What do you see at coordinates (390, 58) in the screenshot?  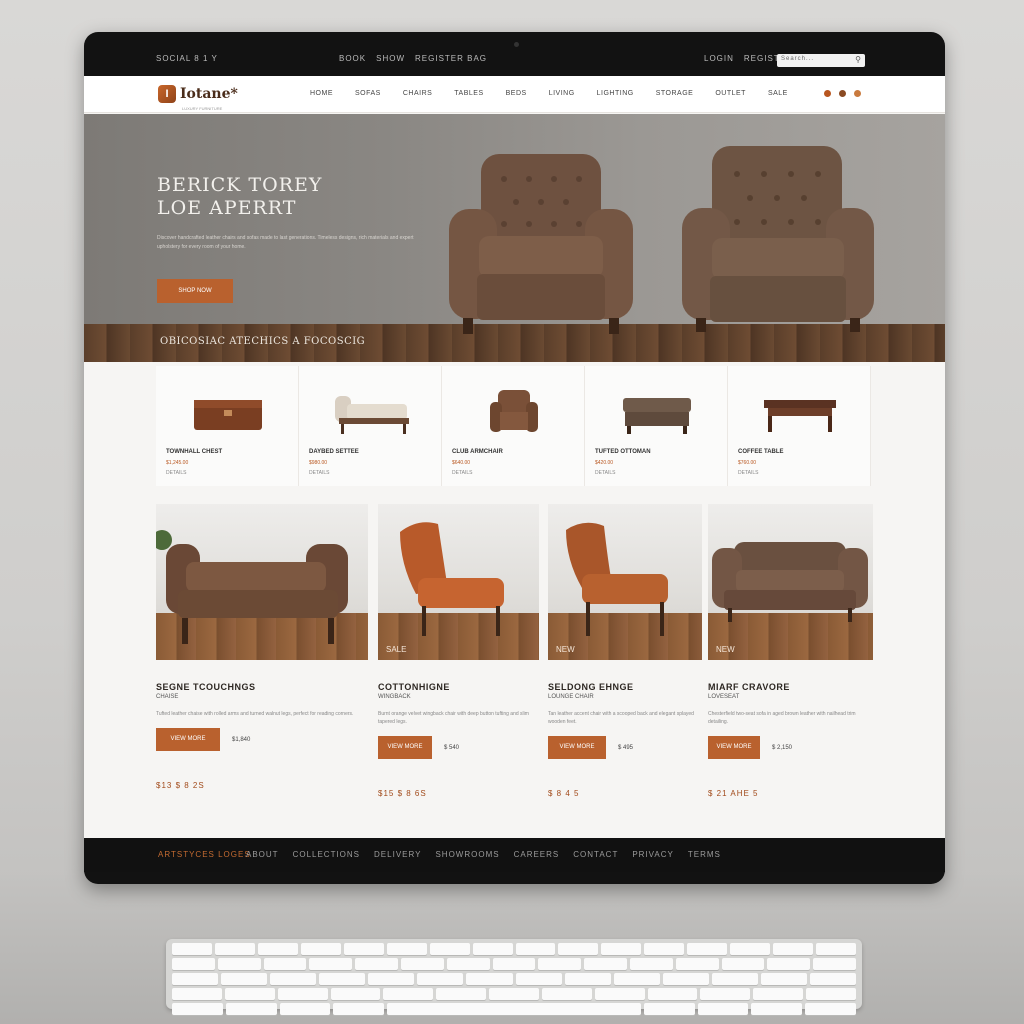 I see `topbar-link: SHOW` at bounding box center [390, 58].